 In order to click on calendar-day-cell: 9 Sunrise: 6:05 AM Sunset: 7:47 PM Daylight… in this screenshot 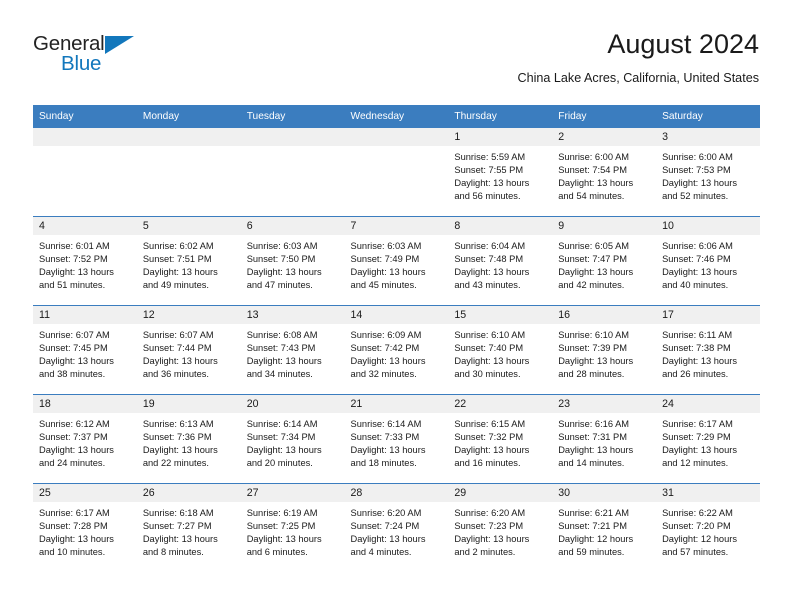, I will do `click(604, 261)`.